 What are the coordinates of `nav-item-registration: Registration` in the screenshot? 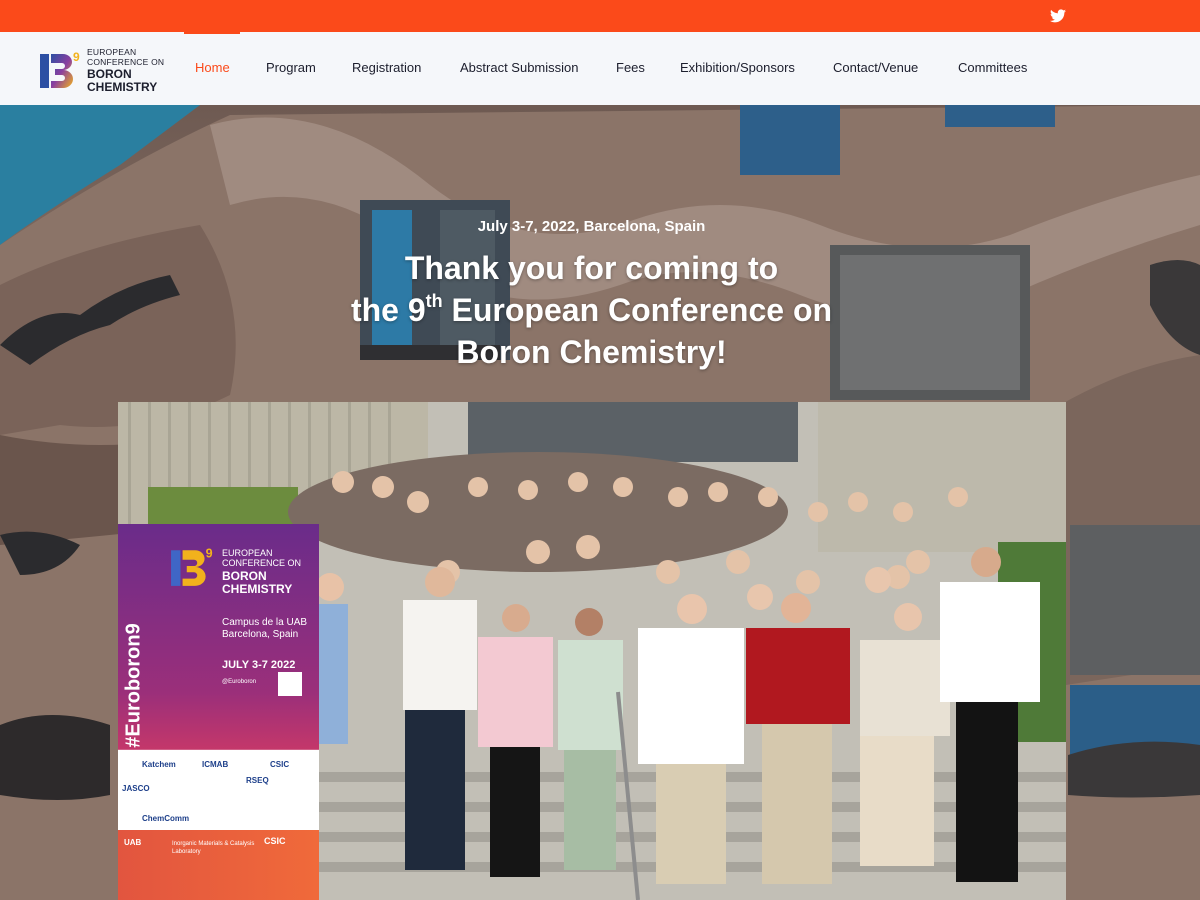 It's located at (386, 67).